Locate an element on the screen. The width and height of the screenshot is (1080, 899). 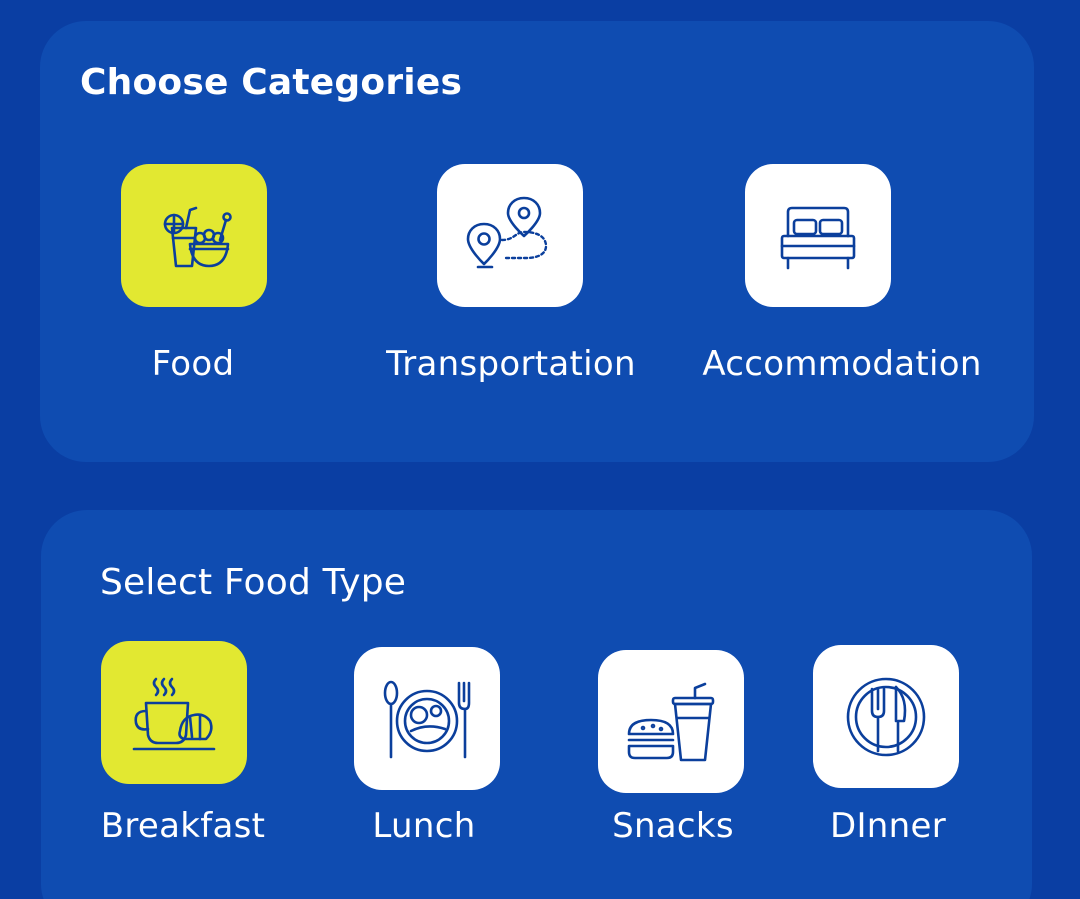
food-drink-icon is located at coordinates (197, 236).